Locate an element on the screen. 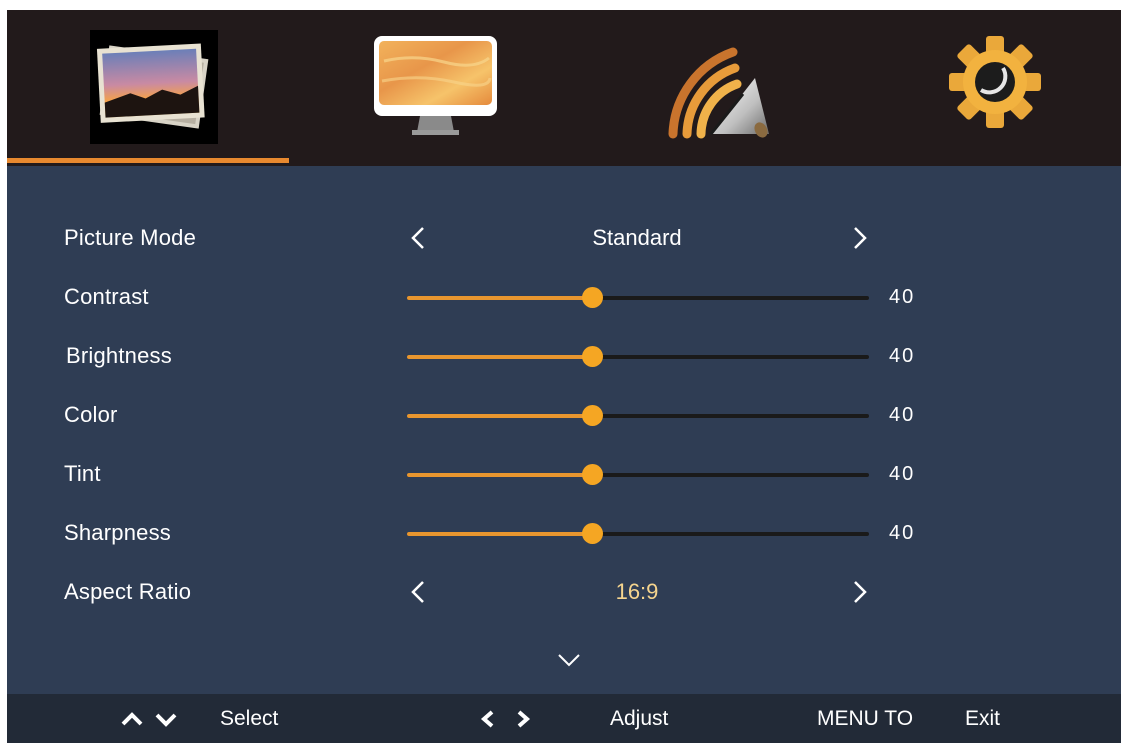  tab-sound is located at coordinates (707, 88).